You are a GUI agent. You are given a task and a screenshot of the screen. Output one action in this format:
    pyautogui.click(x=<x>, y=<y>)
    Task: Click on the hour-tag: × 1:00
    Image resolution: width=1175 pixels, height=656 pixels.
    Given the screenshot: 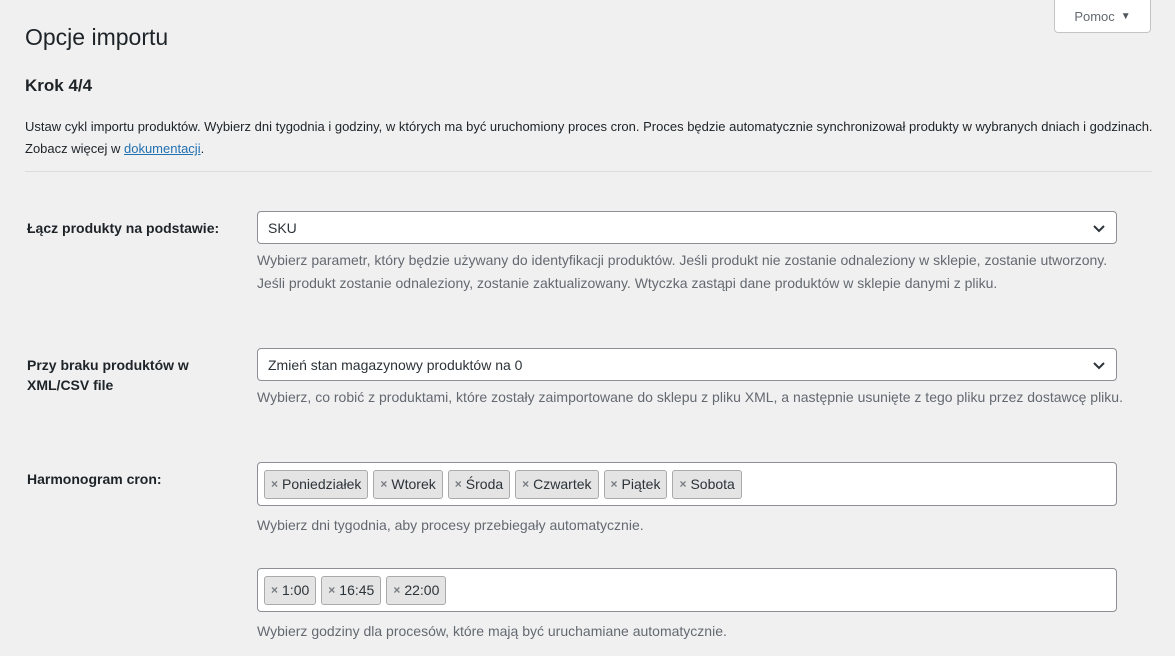 What is the action you would take?
    pyautogui.click(x=290, y=590)
    